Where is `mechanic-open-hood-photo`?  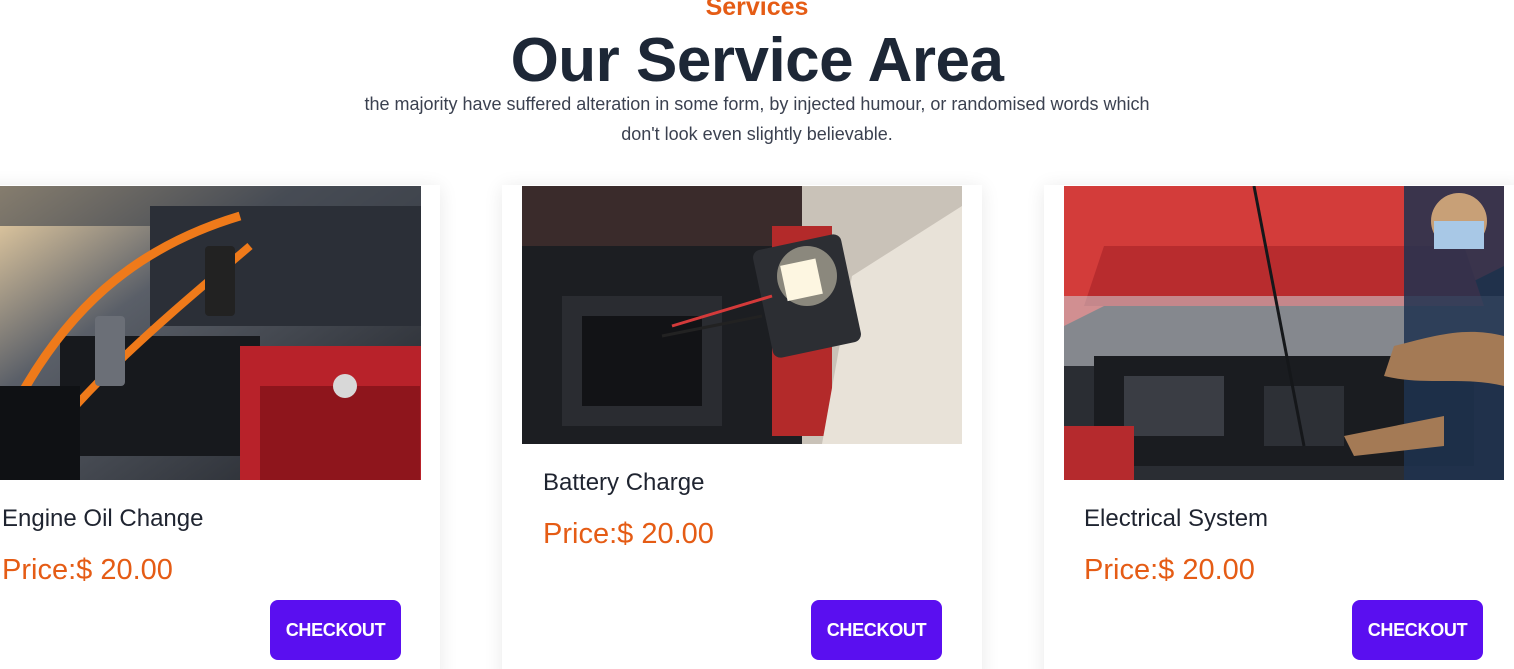 mechanic-open-hood-photo is located at coordinates (1284, 333).